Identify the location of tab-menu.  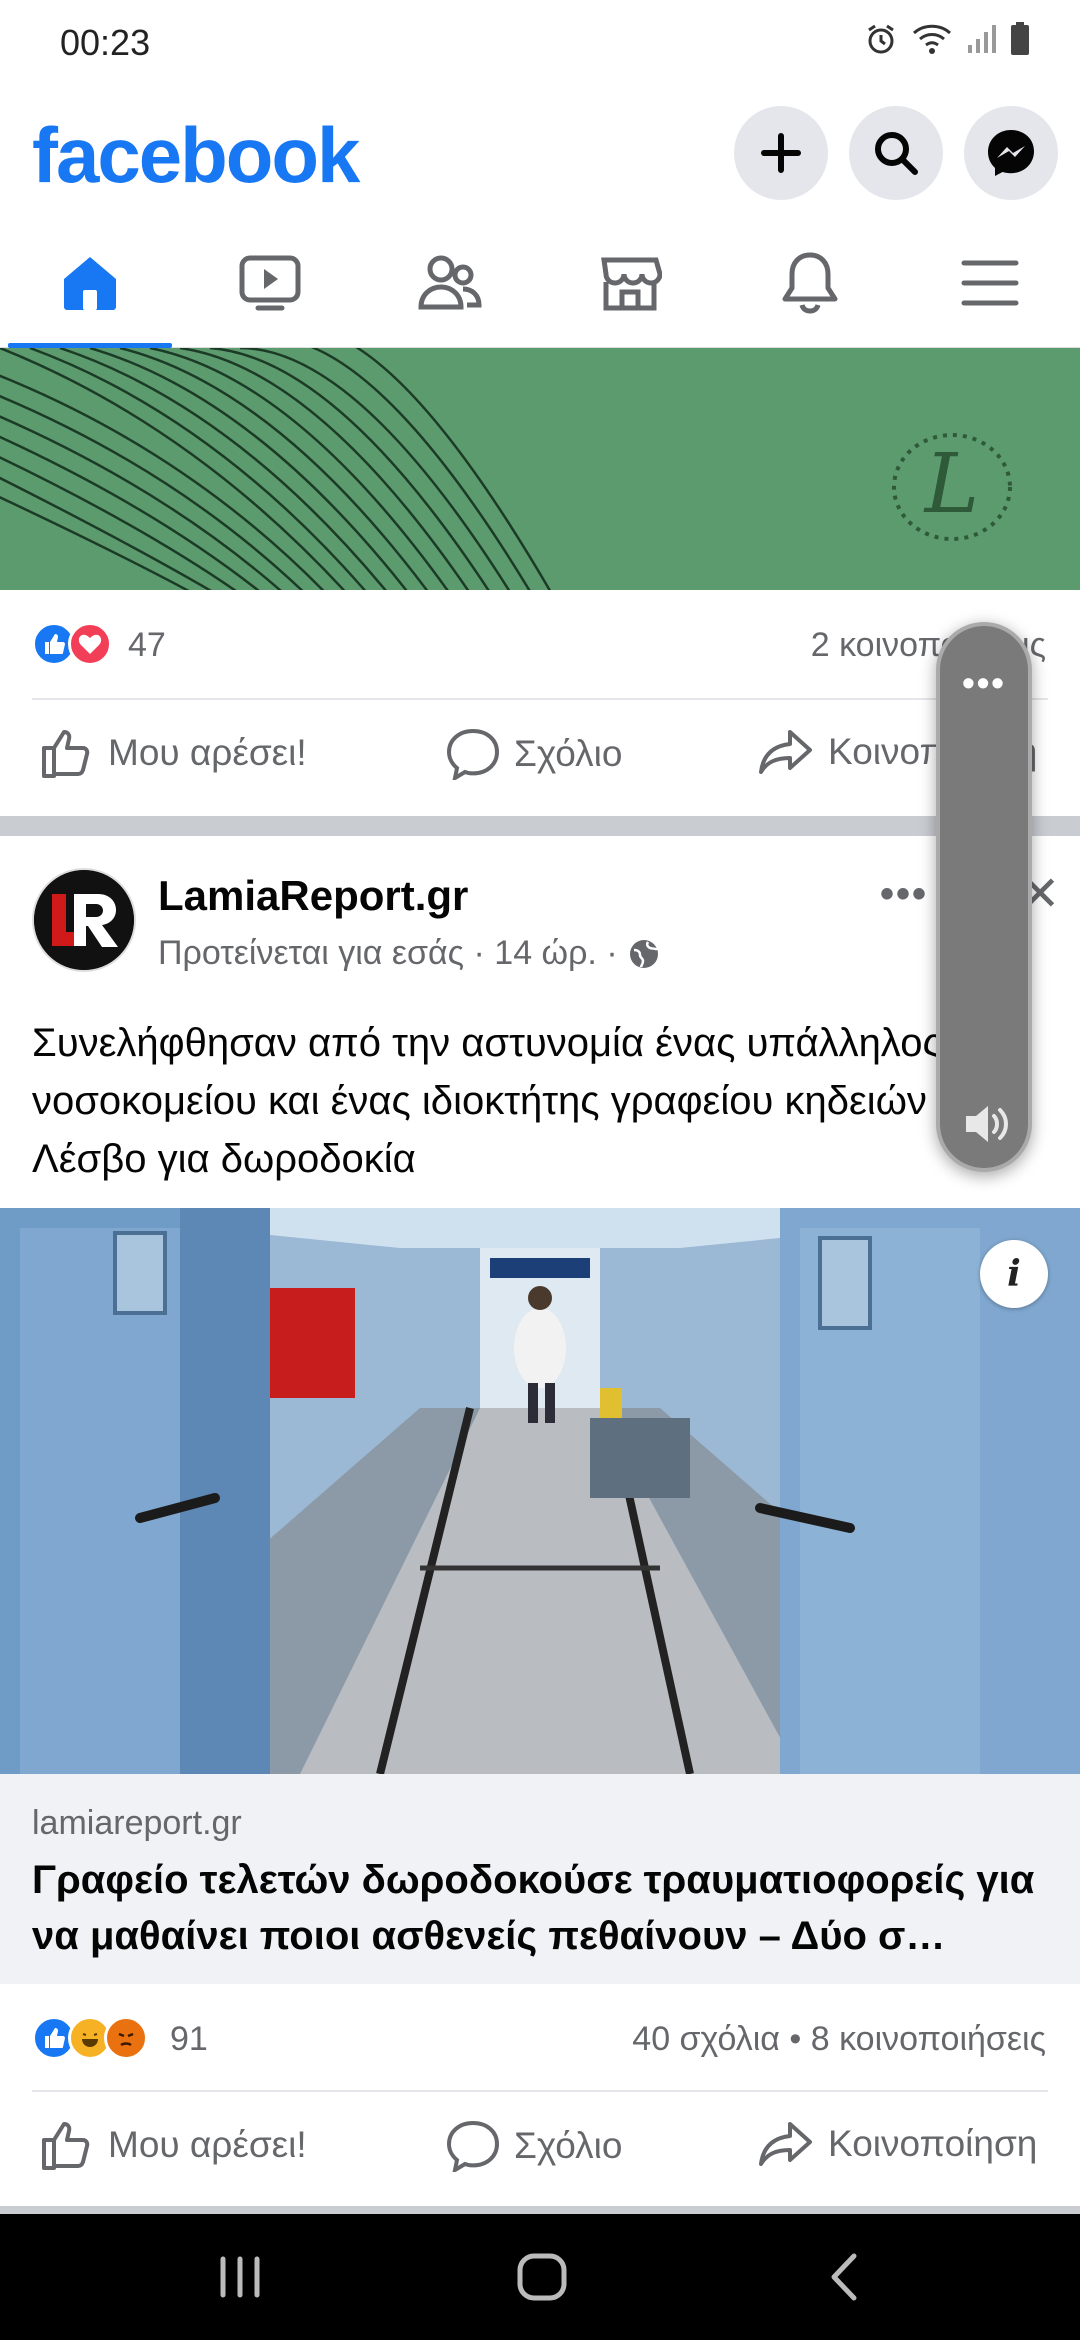
(990, 283).